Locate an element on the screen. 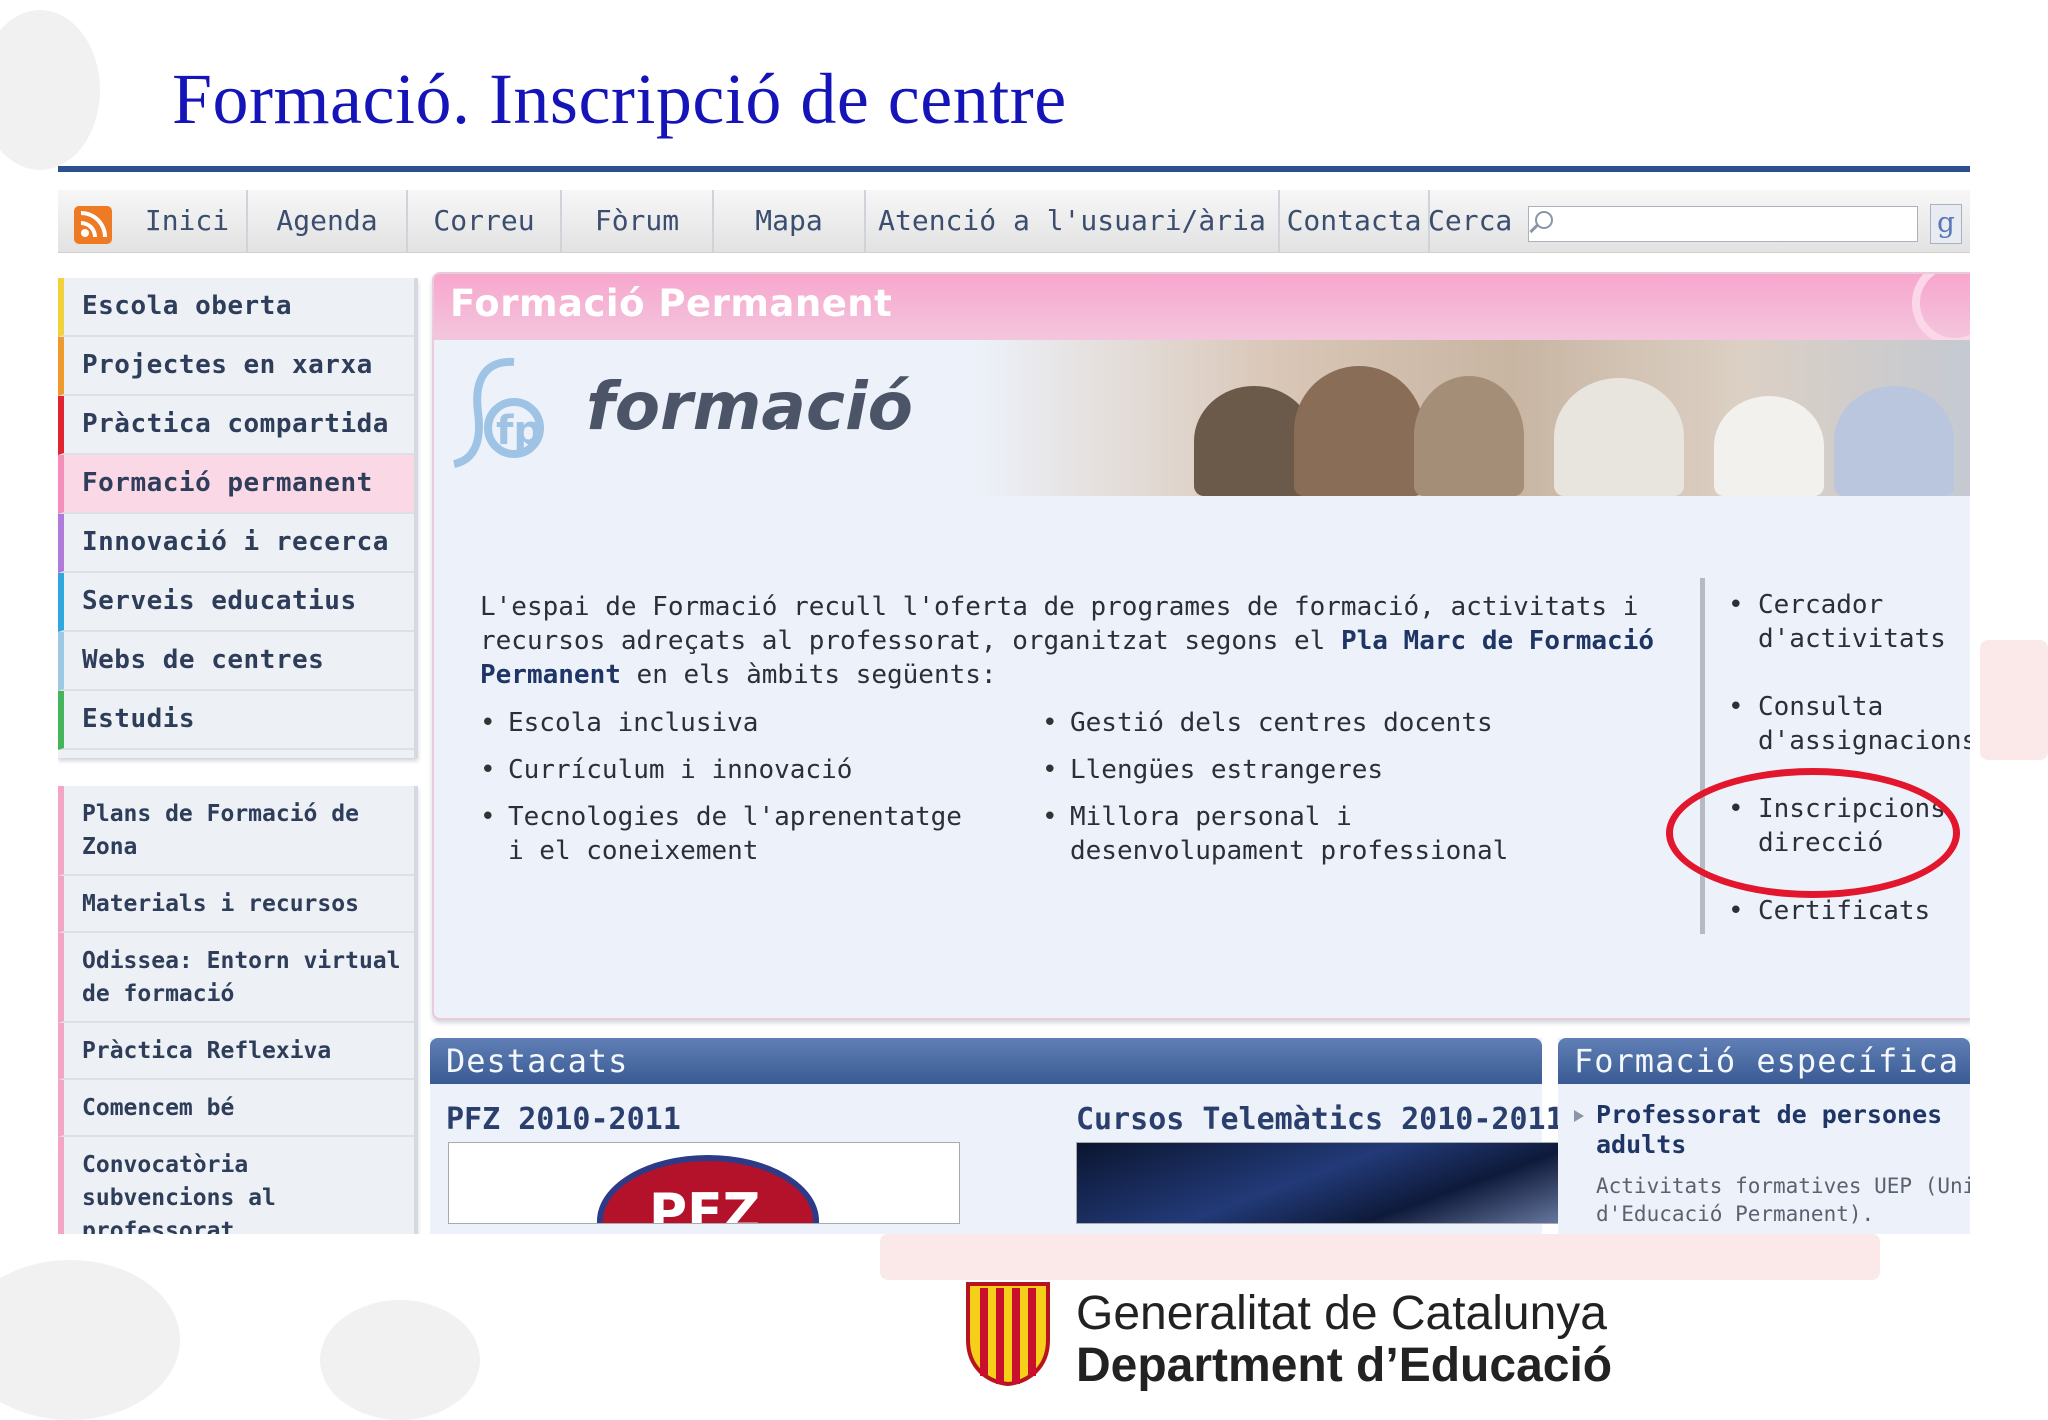 This screenshot has width=2048, height=1420. nav-agenda: Agenda is located at coordinates (328, 221).